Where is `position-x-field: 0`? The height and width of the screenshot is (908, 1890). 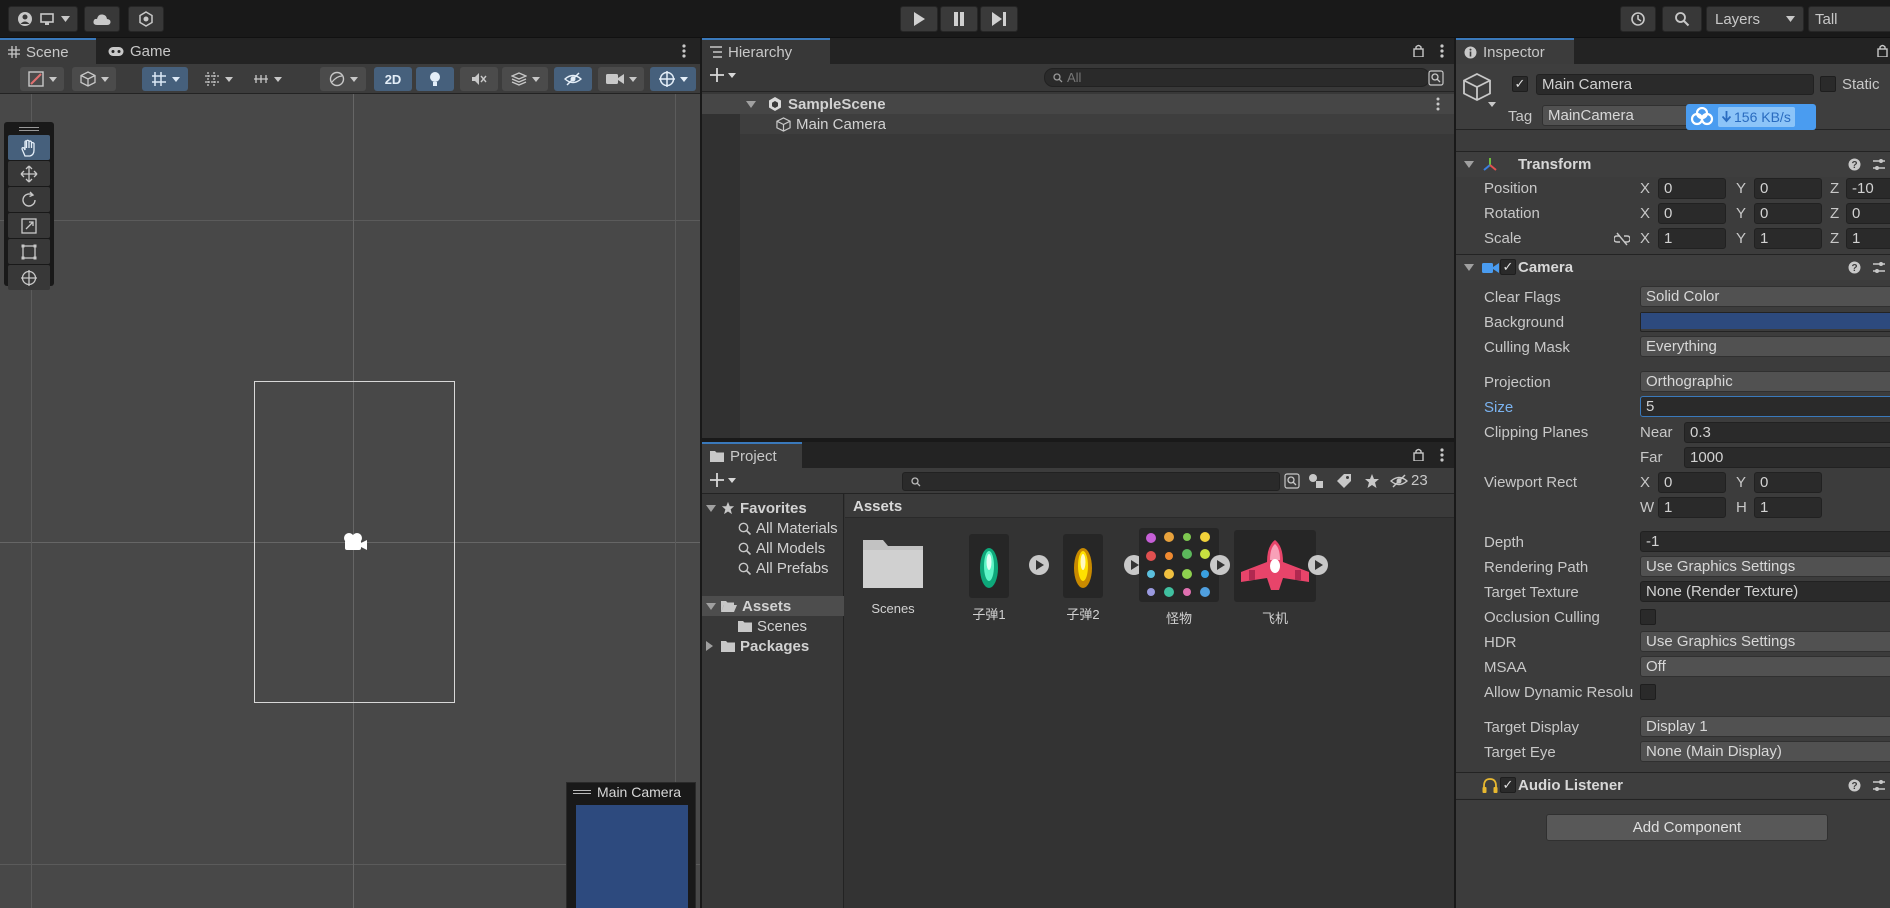
position-x-field: 0 is located at coordinates (1692, 188).